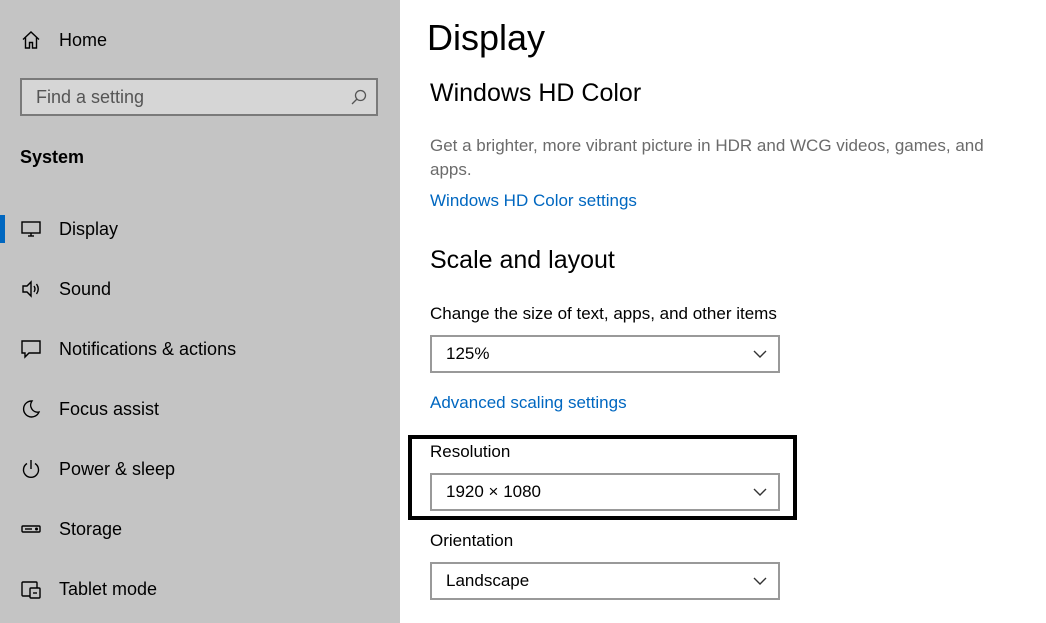  Describe the element at coordinates (182, 97) in the screenshot. I see `search-input` at that location.